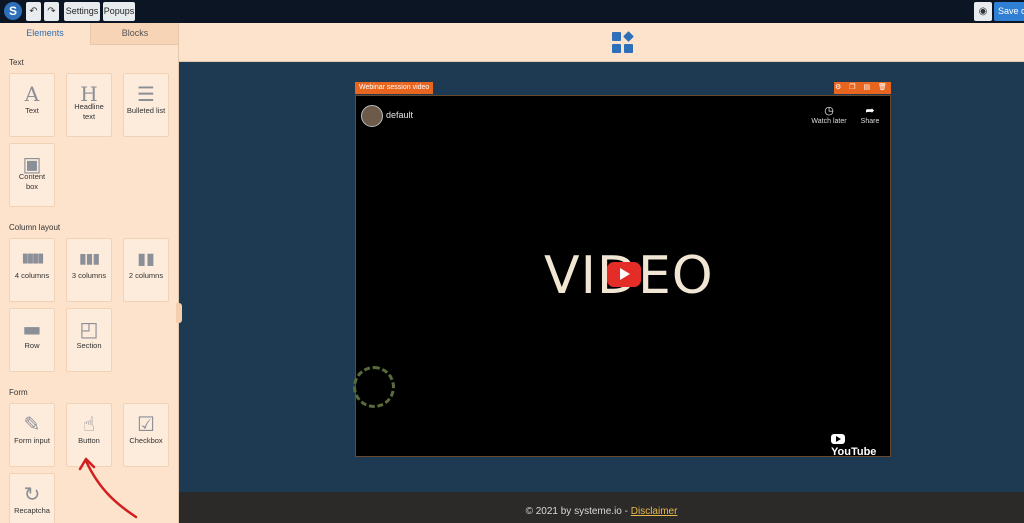  I want to click on watch-later-button: ◷ Watch later, so click(829, 114).